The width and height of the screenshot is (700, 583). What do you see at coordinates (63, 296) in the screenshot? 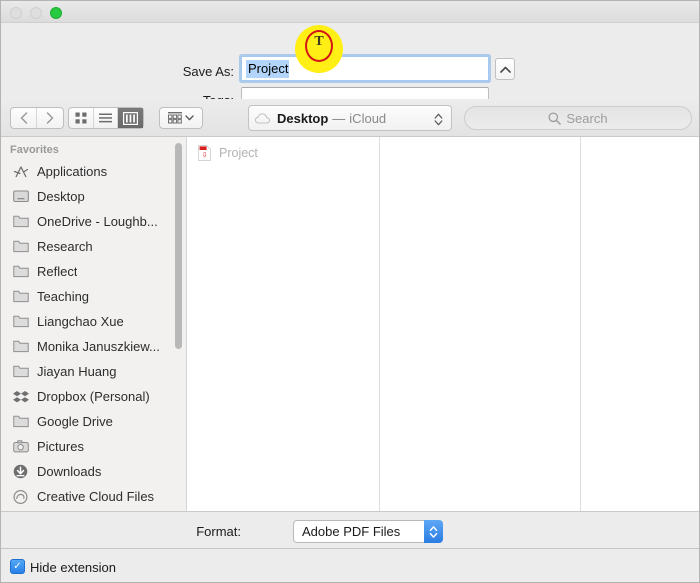
I see `sidebar-item-label: Teaching` at bounding box center [63, 296].